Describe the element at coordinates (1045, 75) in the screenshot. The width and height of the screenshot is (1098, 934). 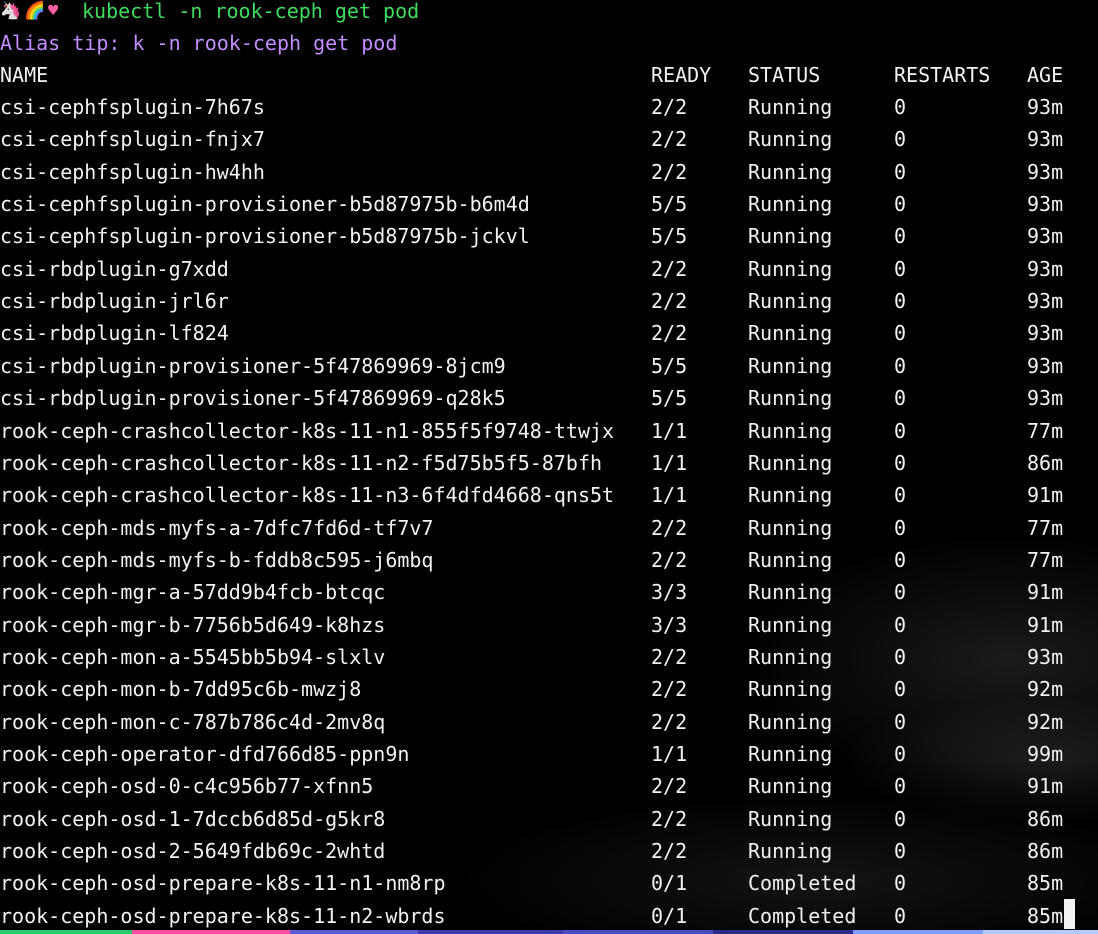
I see `header-age: AGE` at that location.